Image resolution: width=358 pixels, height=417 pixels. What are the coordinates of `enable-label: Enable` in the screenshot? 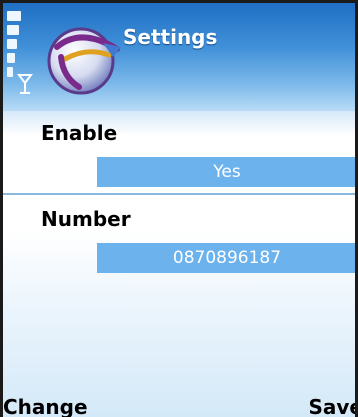 It's located at (79, 133).